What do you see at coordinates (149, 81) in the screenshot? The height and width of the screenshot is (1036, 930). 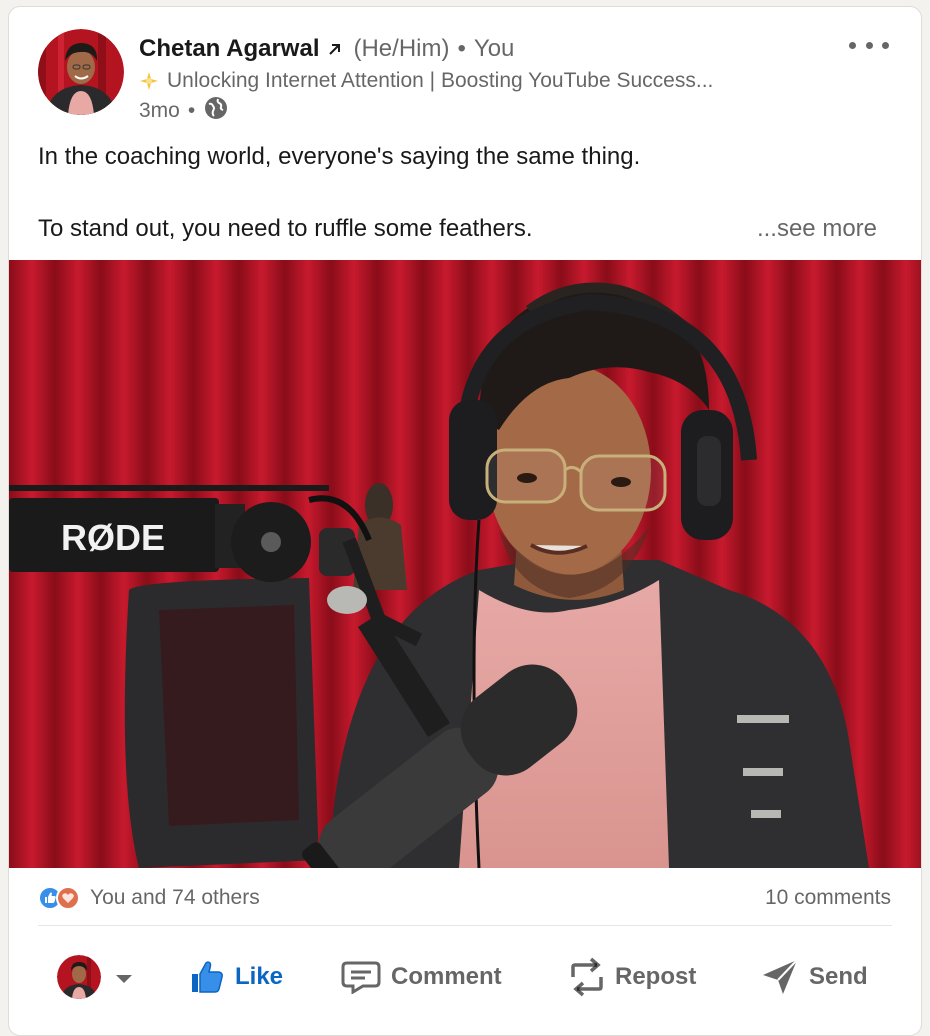 I see `sparkle-icon` at bounding box center [149, 81].